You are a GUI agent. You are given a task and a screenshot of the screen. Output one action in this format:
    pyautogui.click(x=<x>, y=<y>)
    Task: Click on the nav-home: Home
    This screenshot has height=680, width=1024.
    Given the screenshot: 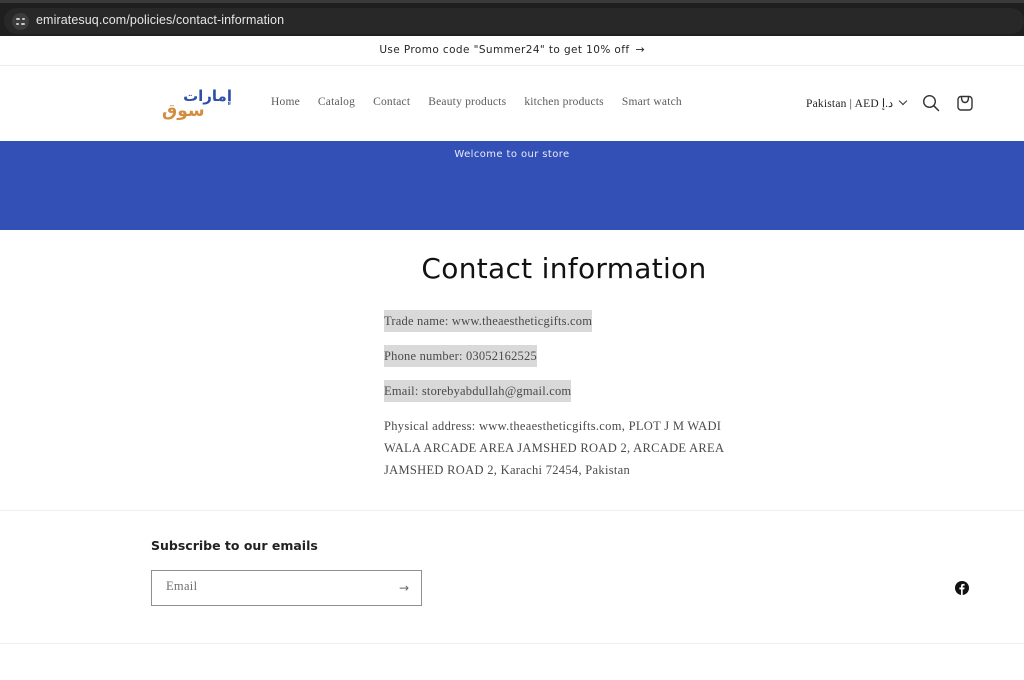 What is the action you would take?
    pyautogui.click(x=285, y=102)
    